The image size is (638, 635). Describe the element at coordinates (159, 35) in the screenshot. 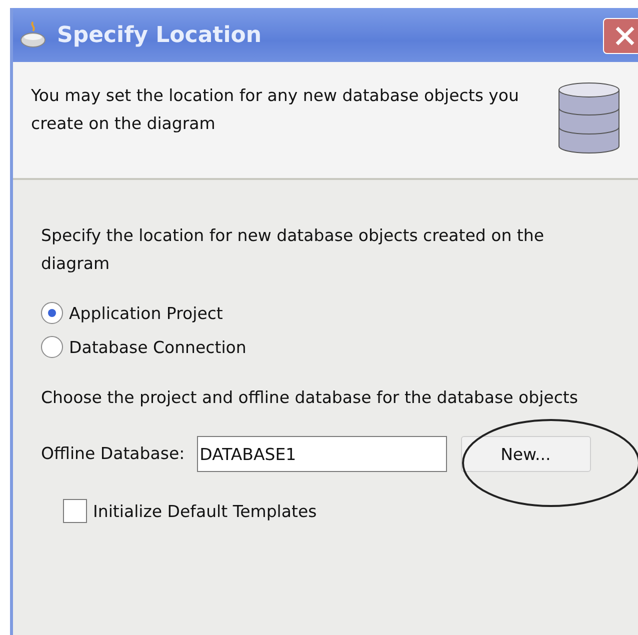

I see `window-title: Specify Location` at that location.